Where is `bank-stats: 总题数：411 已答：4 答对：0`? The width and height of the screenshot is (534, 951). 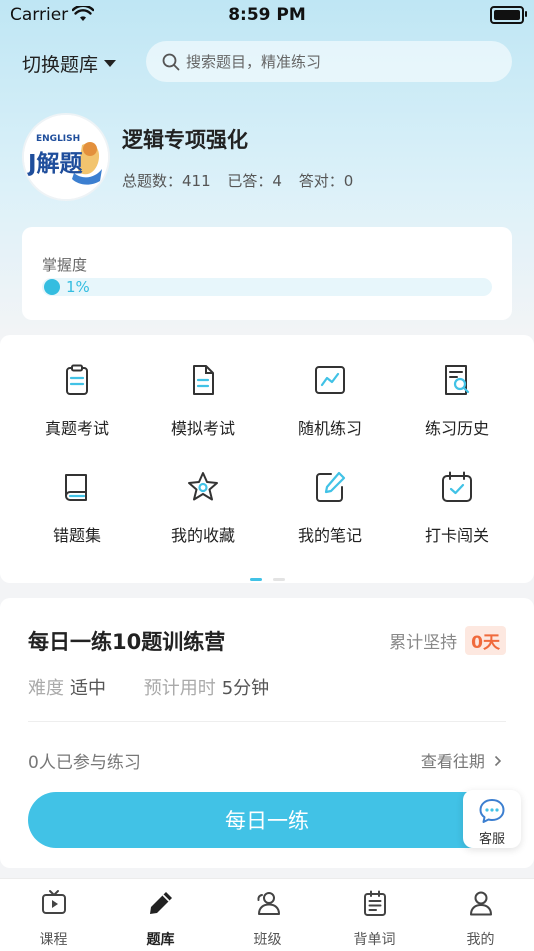
bank-stats: 总题数：411 已答：4 答对：0 is located at coordinates (243, 180).